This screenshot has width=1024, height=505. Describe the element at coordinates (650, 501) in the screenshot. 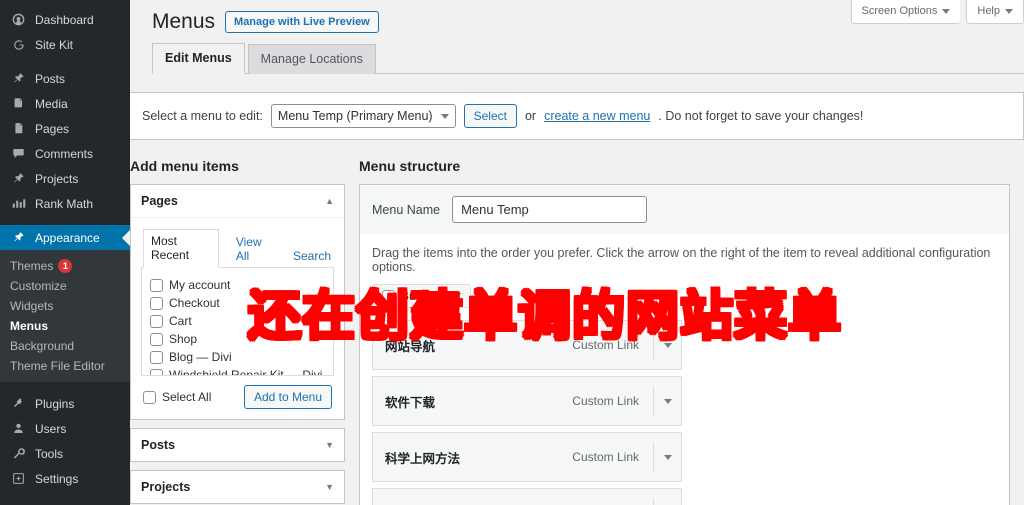

I see `menu-item-meta: Divi` at that location.